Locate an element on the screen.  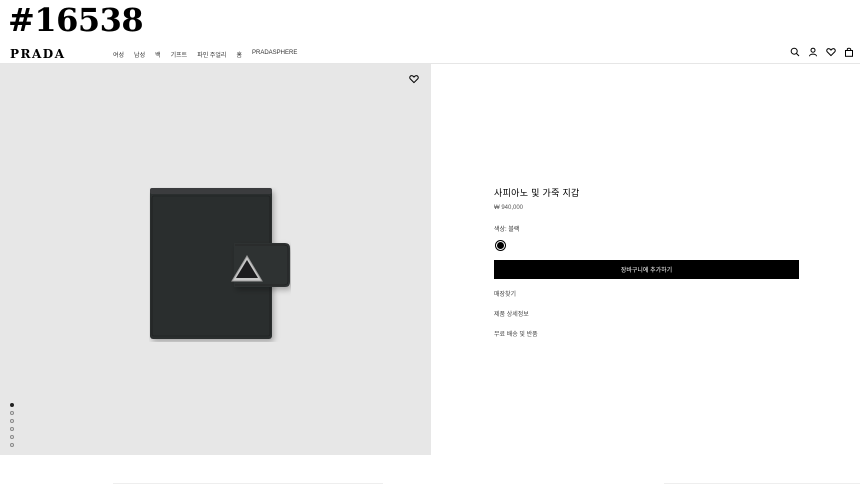
heart-icon is located at coordinates (414, 79).